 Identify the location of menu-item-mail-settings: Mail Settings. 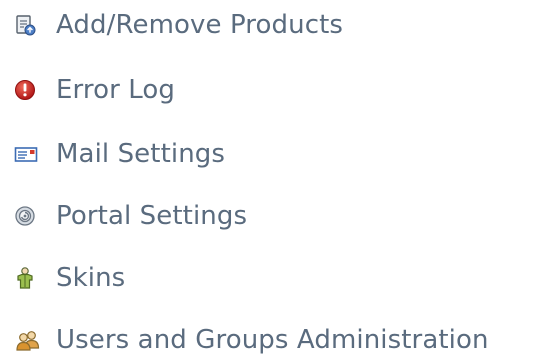
(119, 154).